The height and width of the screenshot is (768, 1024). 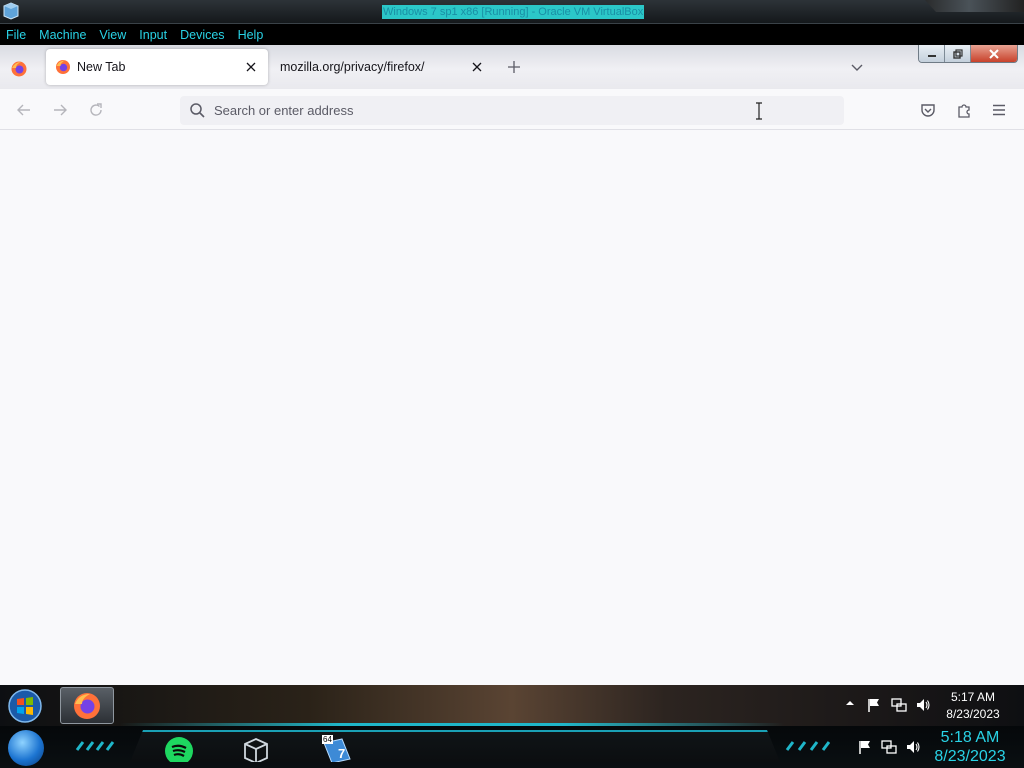 I want to click on title-bar-decoration, so click(x=974, y=6).